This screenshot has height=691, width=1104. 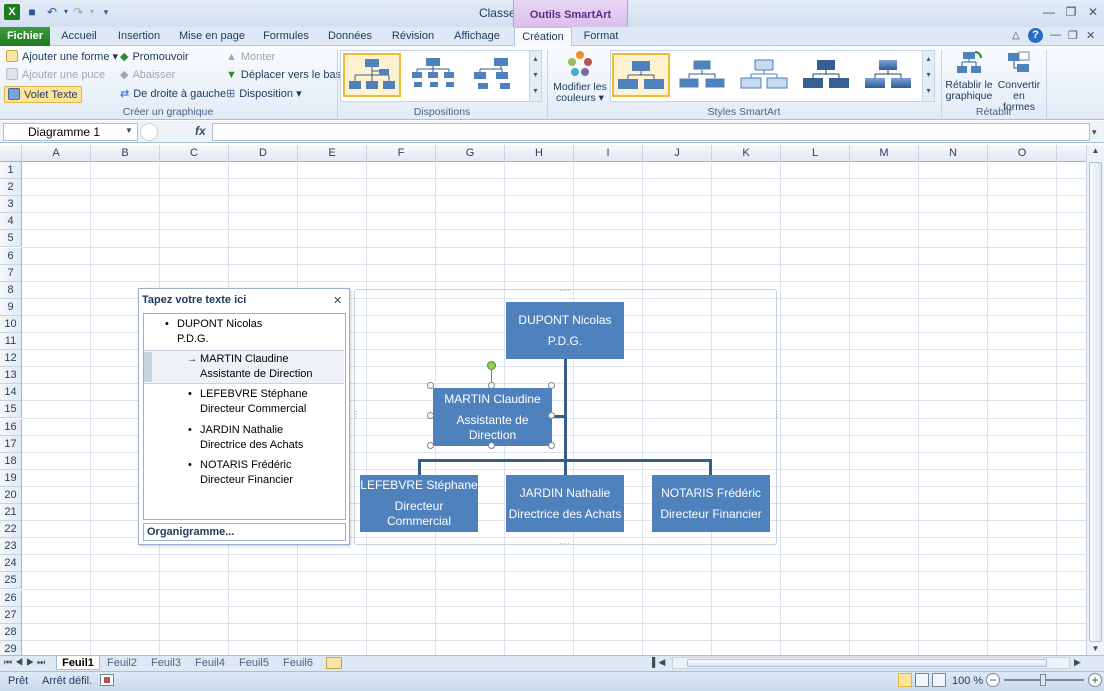 I want to click on scroll-up-icon: ▲, so click(x=1095, y=153).